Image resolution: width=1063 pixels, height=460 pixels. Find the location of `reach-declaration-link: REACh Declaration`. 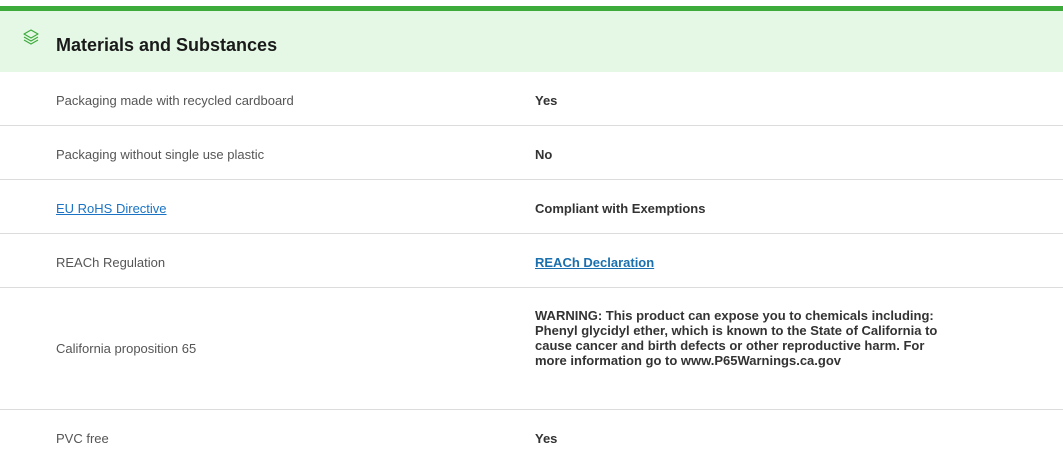

reach-declaration-link: REACh Declaration is located at coordinates (594, 262).